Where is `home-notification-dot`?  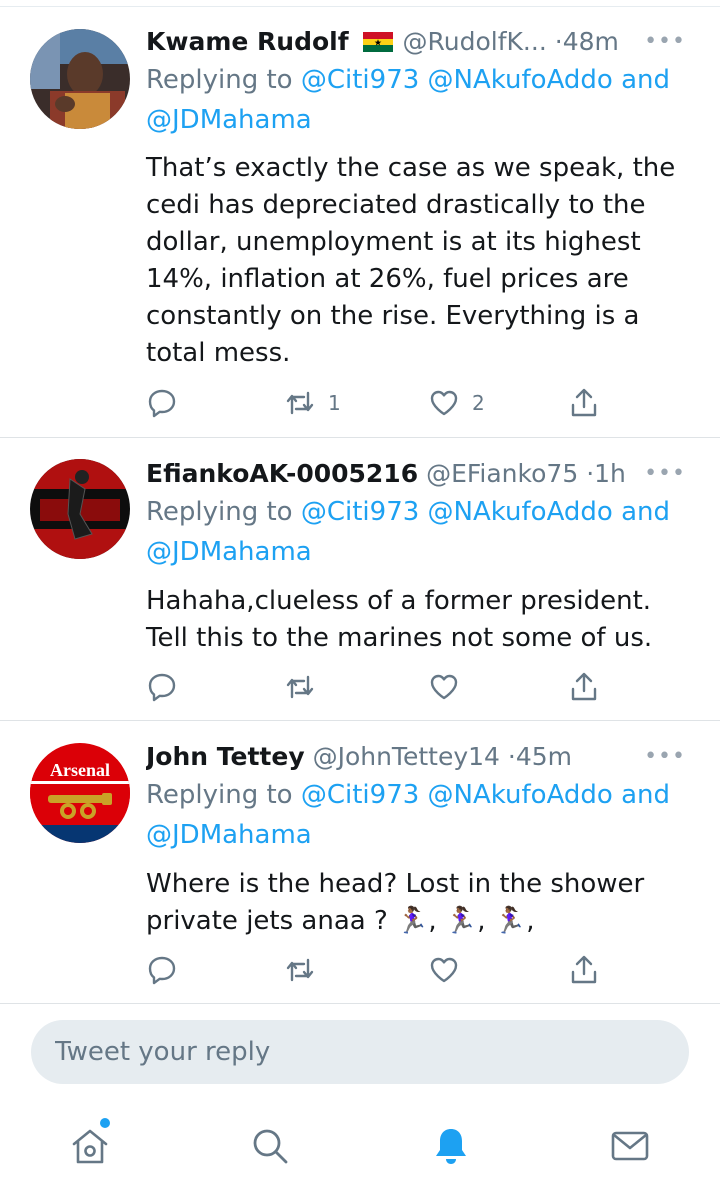
home-notification-dot is located at coordinates (105, 1123).